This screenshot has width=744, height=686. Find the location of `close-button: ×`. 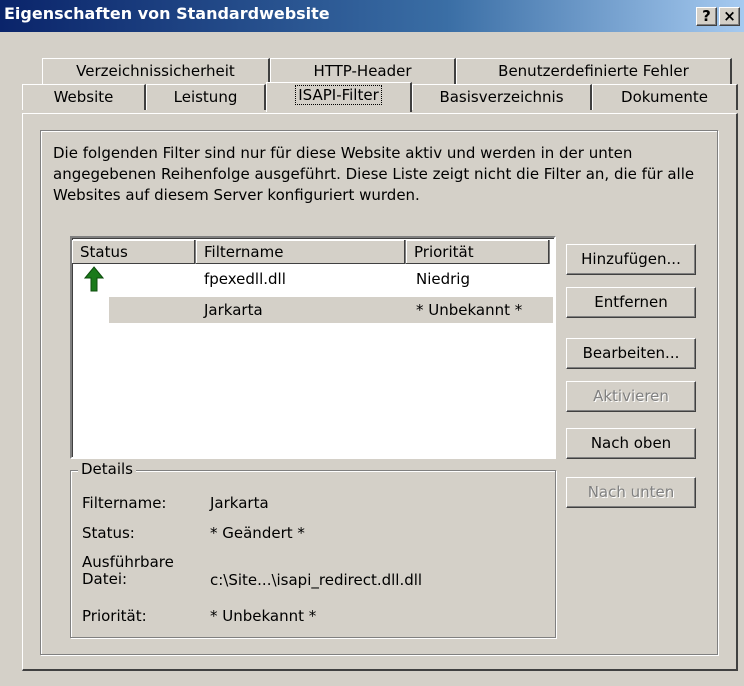

close-button: × is located at coordinates (729, 16).